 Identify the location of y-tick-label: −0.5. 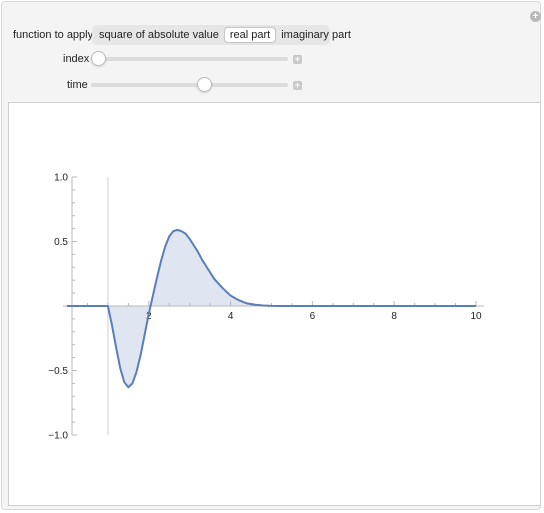
(58, 371).